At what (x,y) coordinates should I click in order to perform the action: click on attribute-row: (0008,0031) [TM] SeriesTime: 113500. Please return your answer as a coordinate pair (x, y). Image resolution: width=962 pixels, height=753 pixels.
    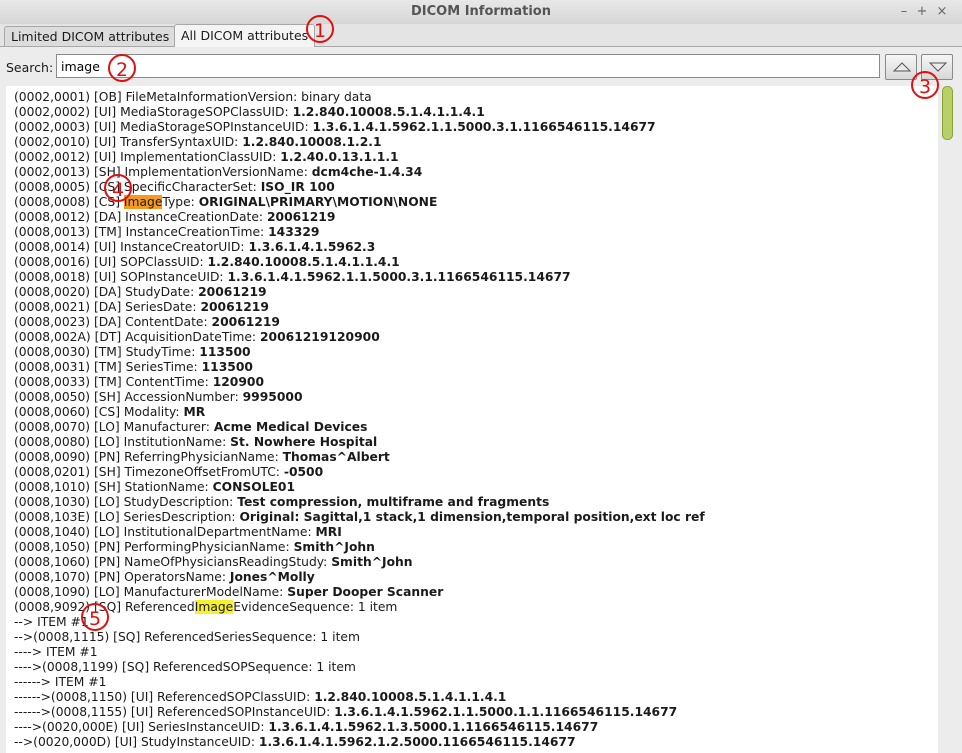
    Looking at the image, I should click on (133, 367).